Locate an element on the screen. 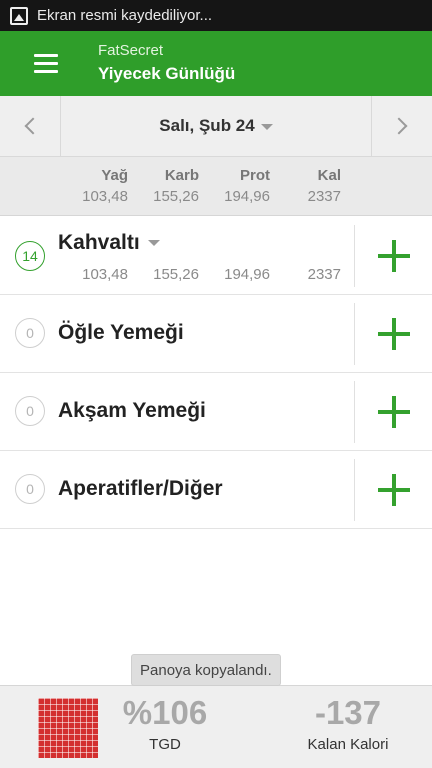 This screenshot has width=432, height=768. carb-total: 155,26 is located at coordinates (176, 196).